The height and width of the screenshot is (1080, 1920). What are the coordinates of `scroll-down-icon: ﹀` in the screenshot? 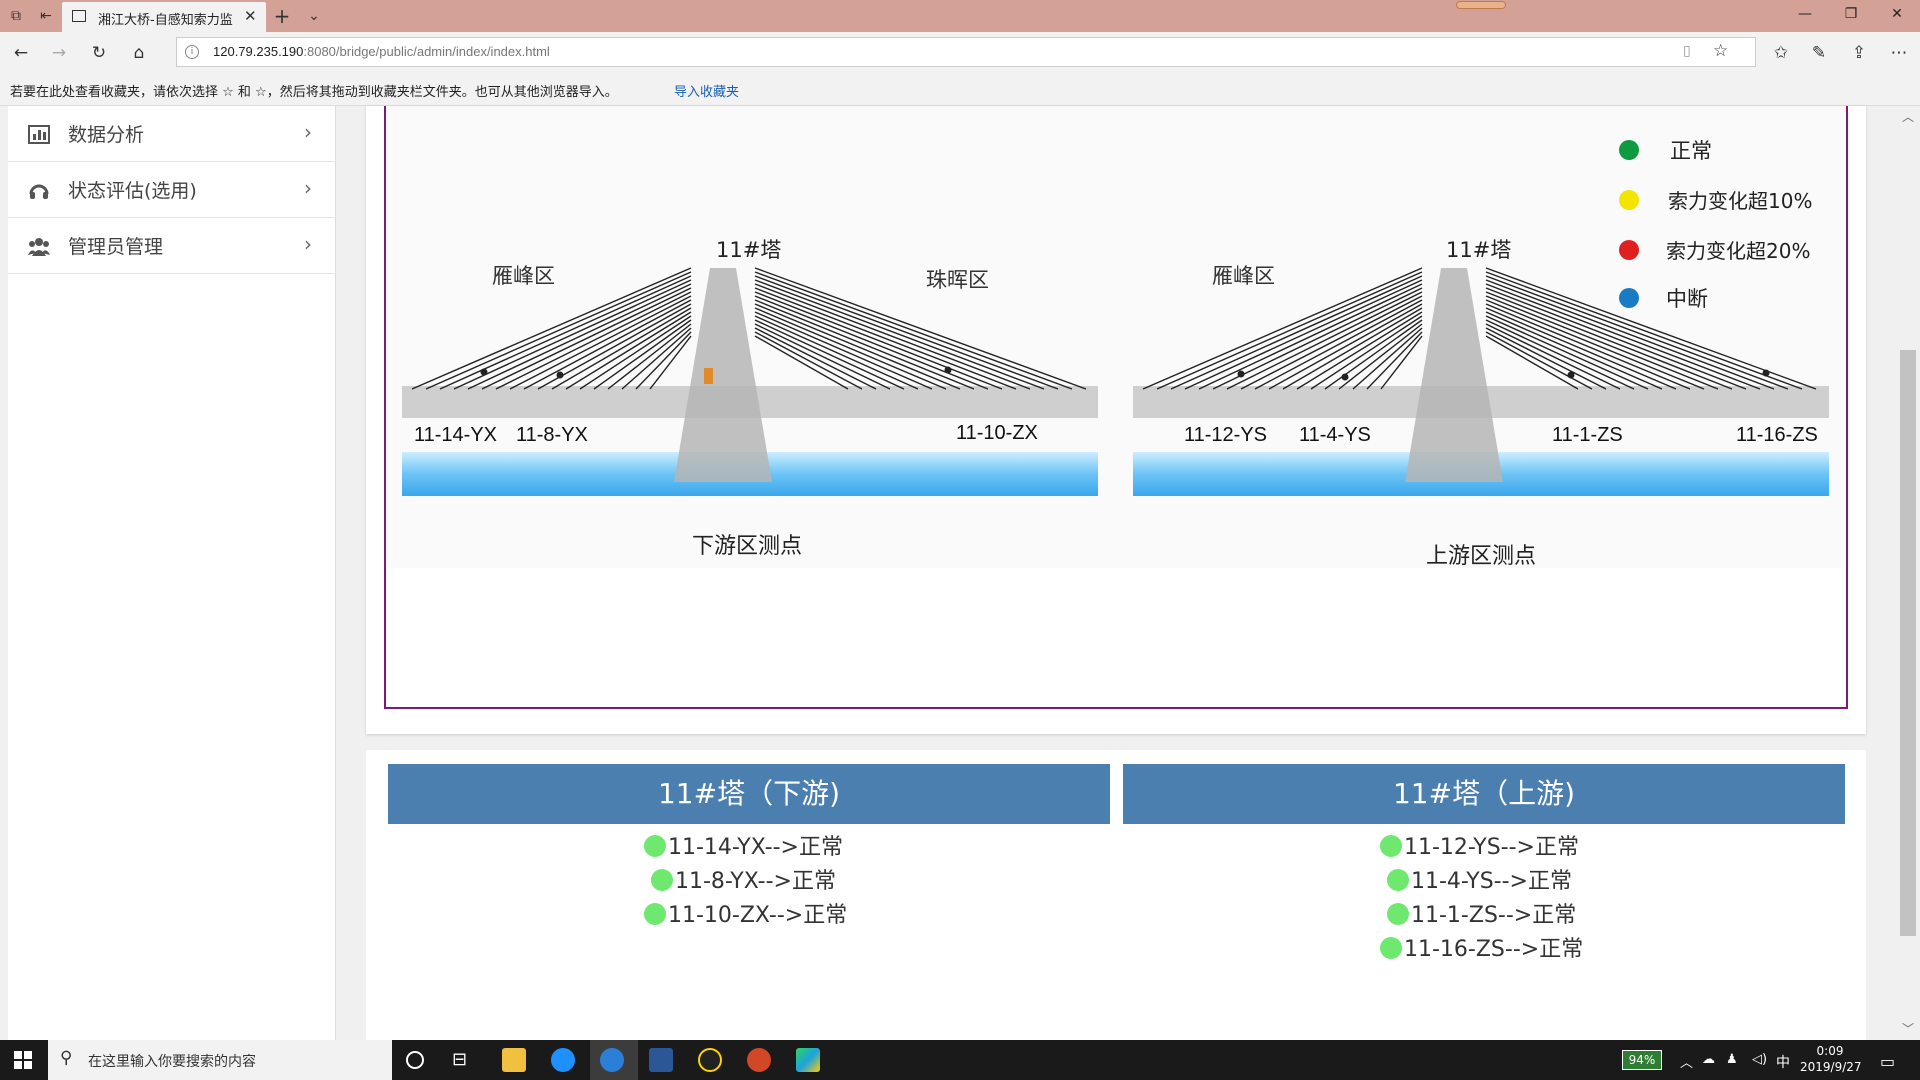 It's located at (1908, 1028).